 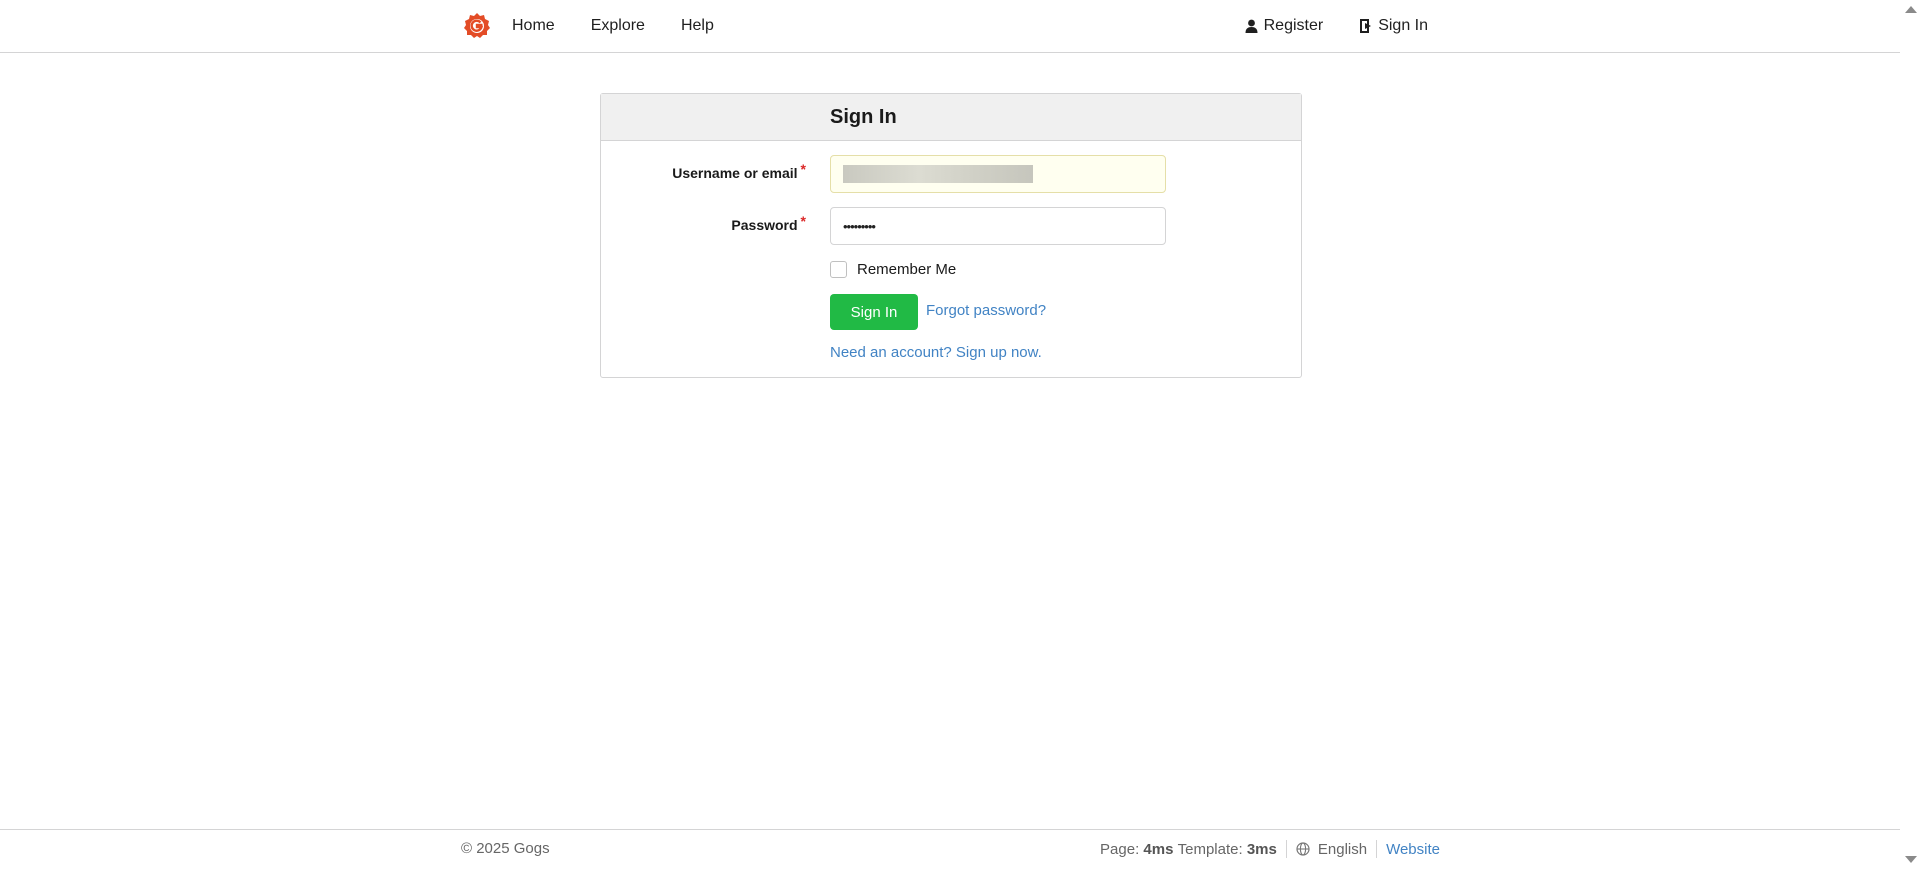 What do you see at coordinates (764, 225) in the screenshot?
I see `password-label-text: Password` at bounding box center [764, 225].